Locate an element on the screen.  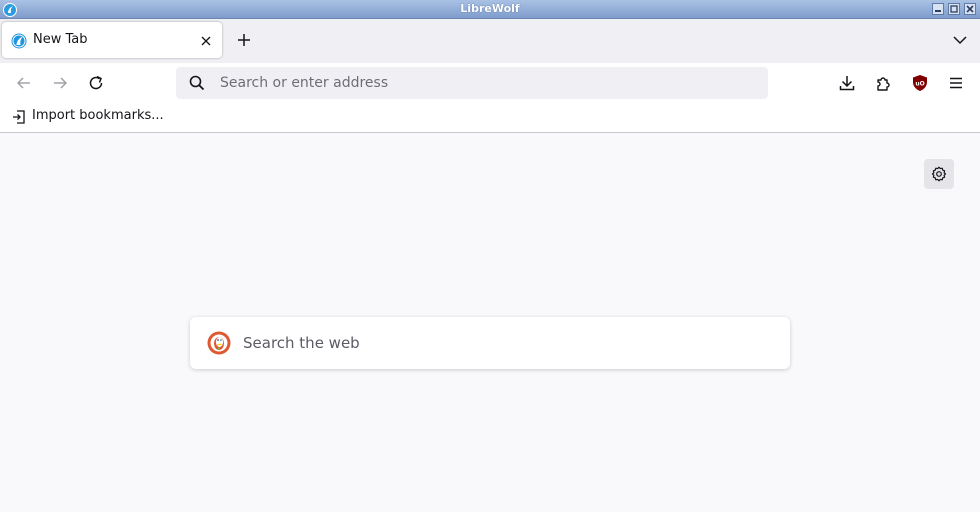
forward-arrow-icon is located at coordinates (60, 83).